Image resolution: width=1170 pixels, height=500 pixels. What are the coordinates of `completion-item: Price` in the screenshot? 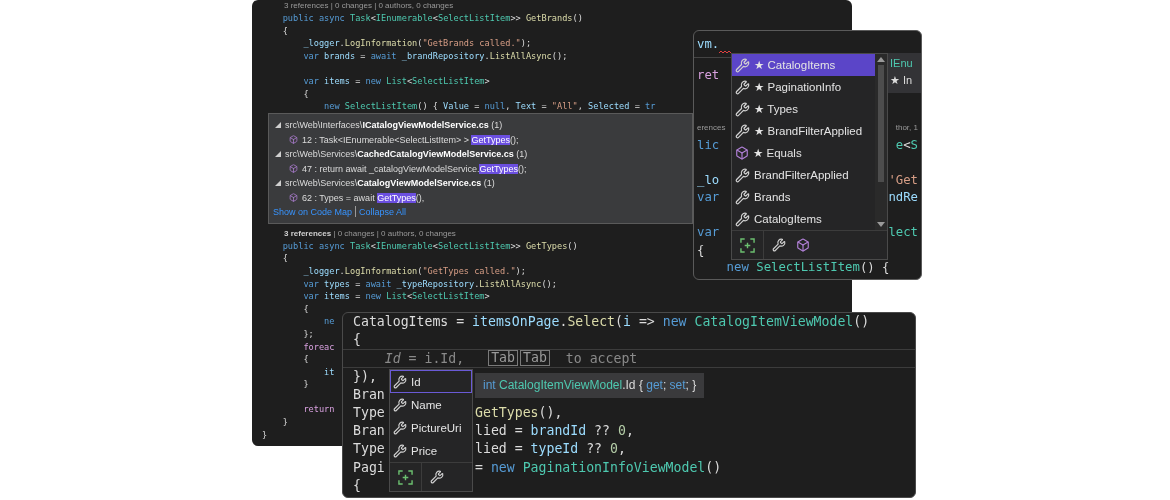 It's located at (431, 450).